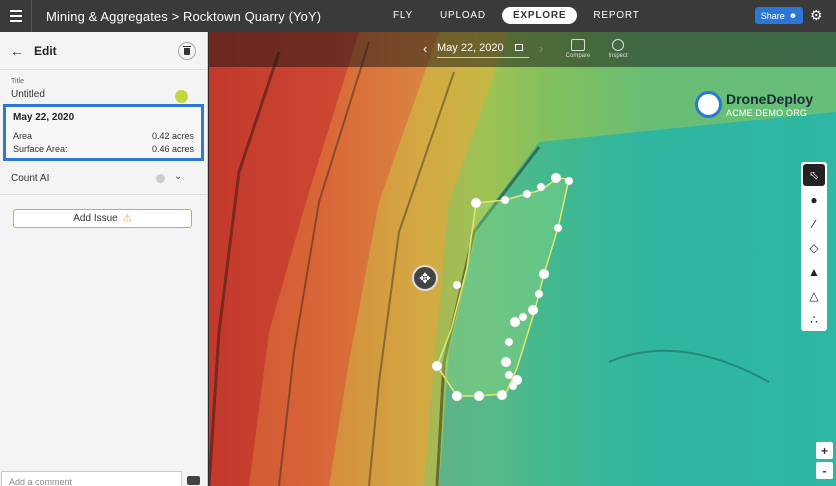  Describe the element at coordinates (193, 480) in the screenshot. I see `camera-icon` at that location.